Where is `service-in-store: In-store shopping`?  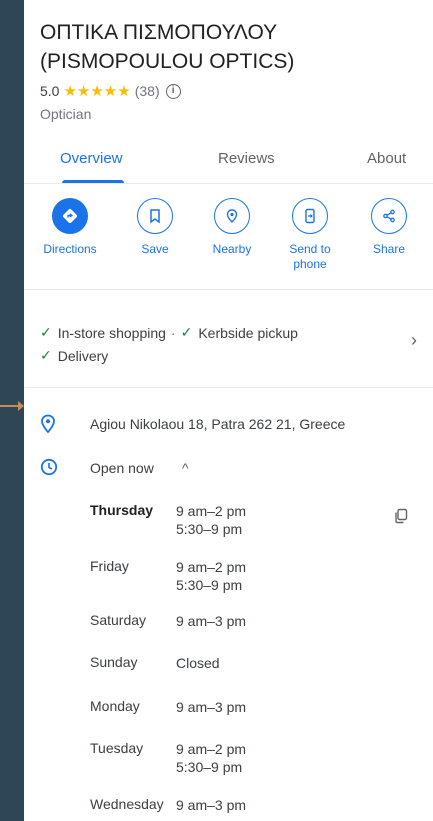
service-in-store: In-store shopping is located at coordinates (111, 332).